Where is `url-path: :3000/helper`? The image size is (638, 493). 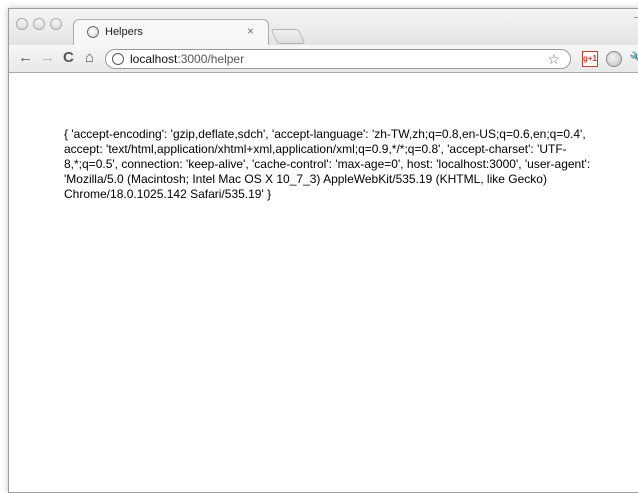 url-path: :3000/helper is located at coordinates (211, 59).